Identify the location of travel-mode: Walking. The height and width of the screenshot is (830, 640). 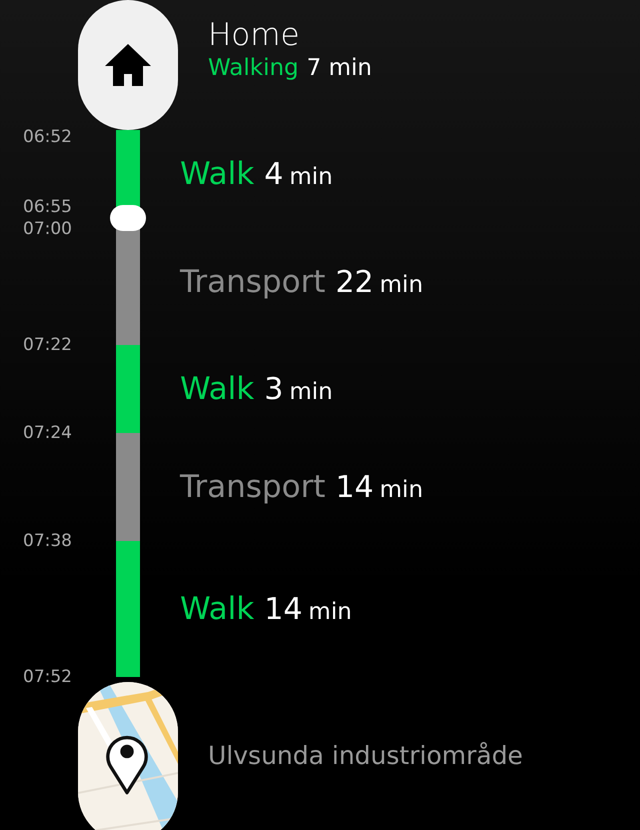
(253, 68).